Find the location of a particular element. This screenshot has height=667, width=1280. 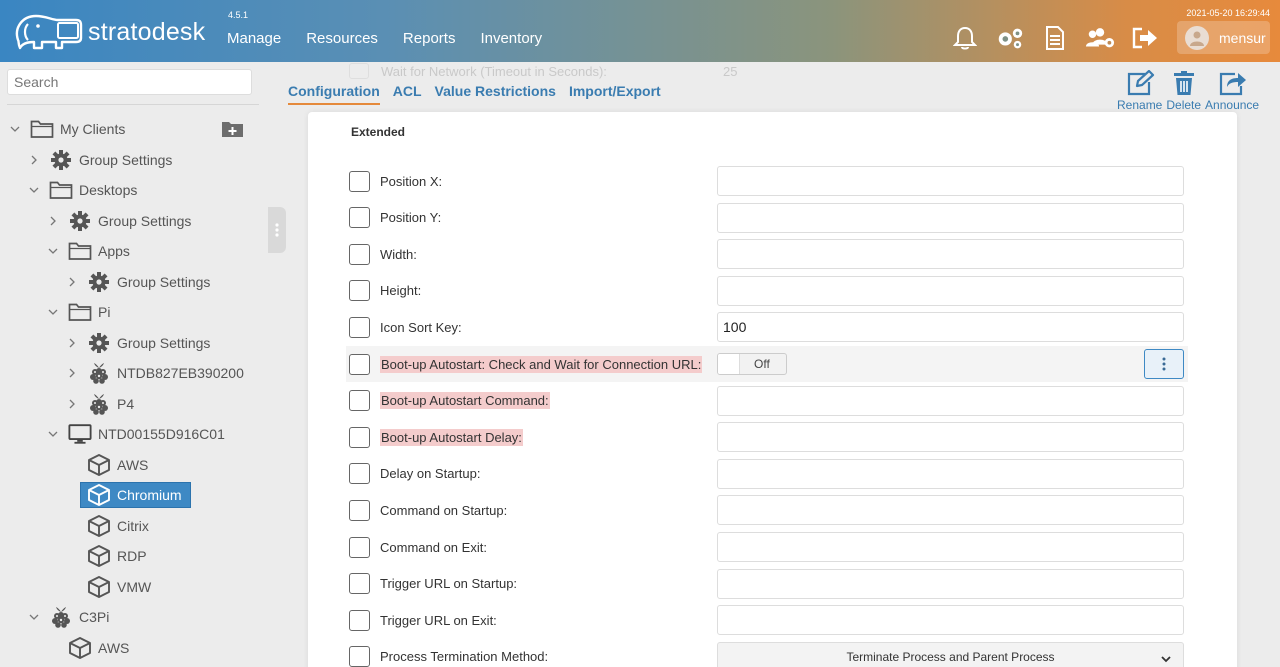

faded-field-label: Wait for Network (Timeout in Seconds): is located at coordinates (494, 71).